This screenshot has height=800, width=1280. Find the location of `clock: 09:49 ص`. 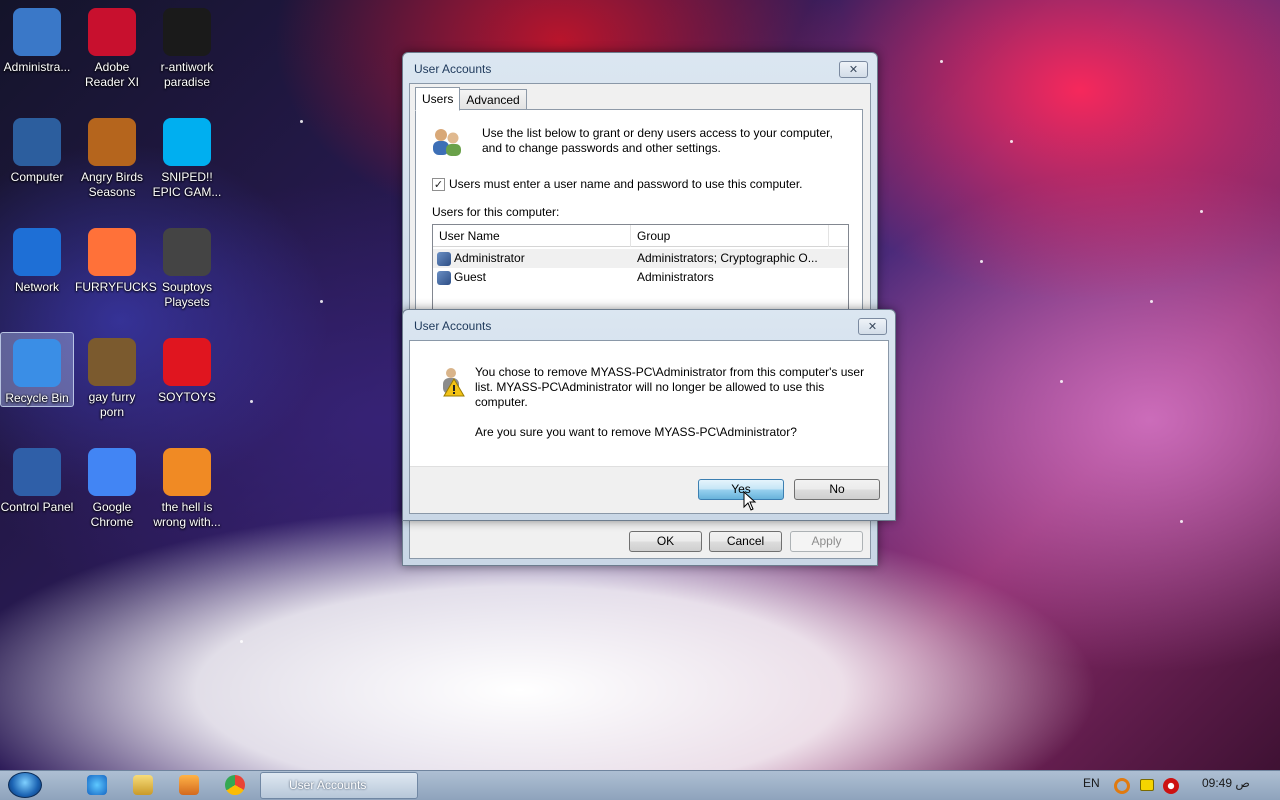

clock: 09:49 ص is located at coordinates (1226, 783).